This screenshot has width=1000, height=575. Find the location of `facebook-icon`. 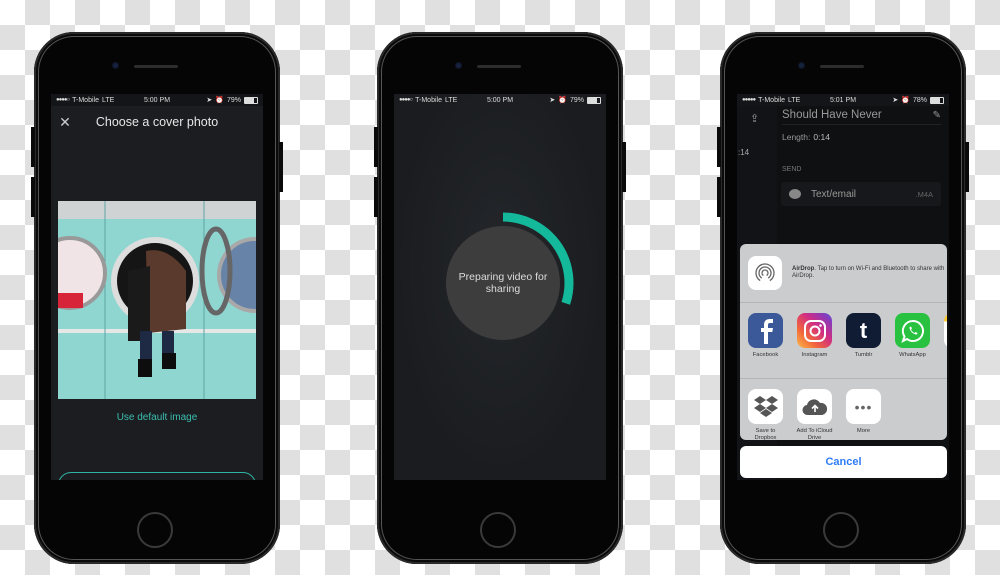

facebook-icon is located at coordinates (765, 330).